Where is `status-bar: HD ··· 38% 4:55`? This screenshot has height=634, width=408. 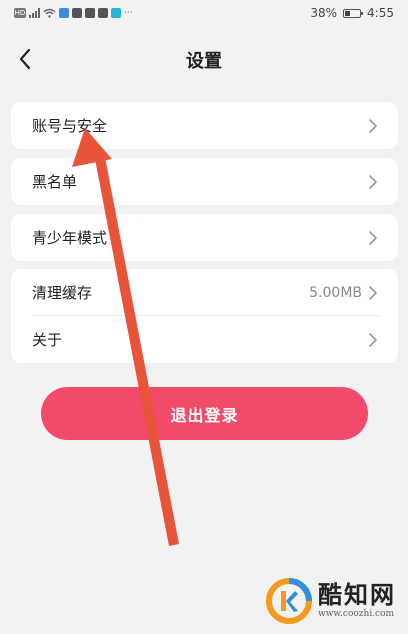
status-bar: HD ··· 38% 4:55 is located at coordinates (204, 13).